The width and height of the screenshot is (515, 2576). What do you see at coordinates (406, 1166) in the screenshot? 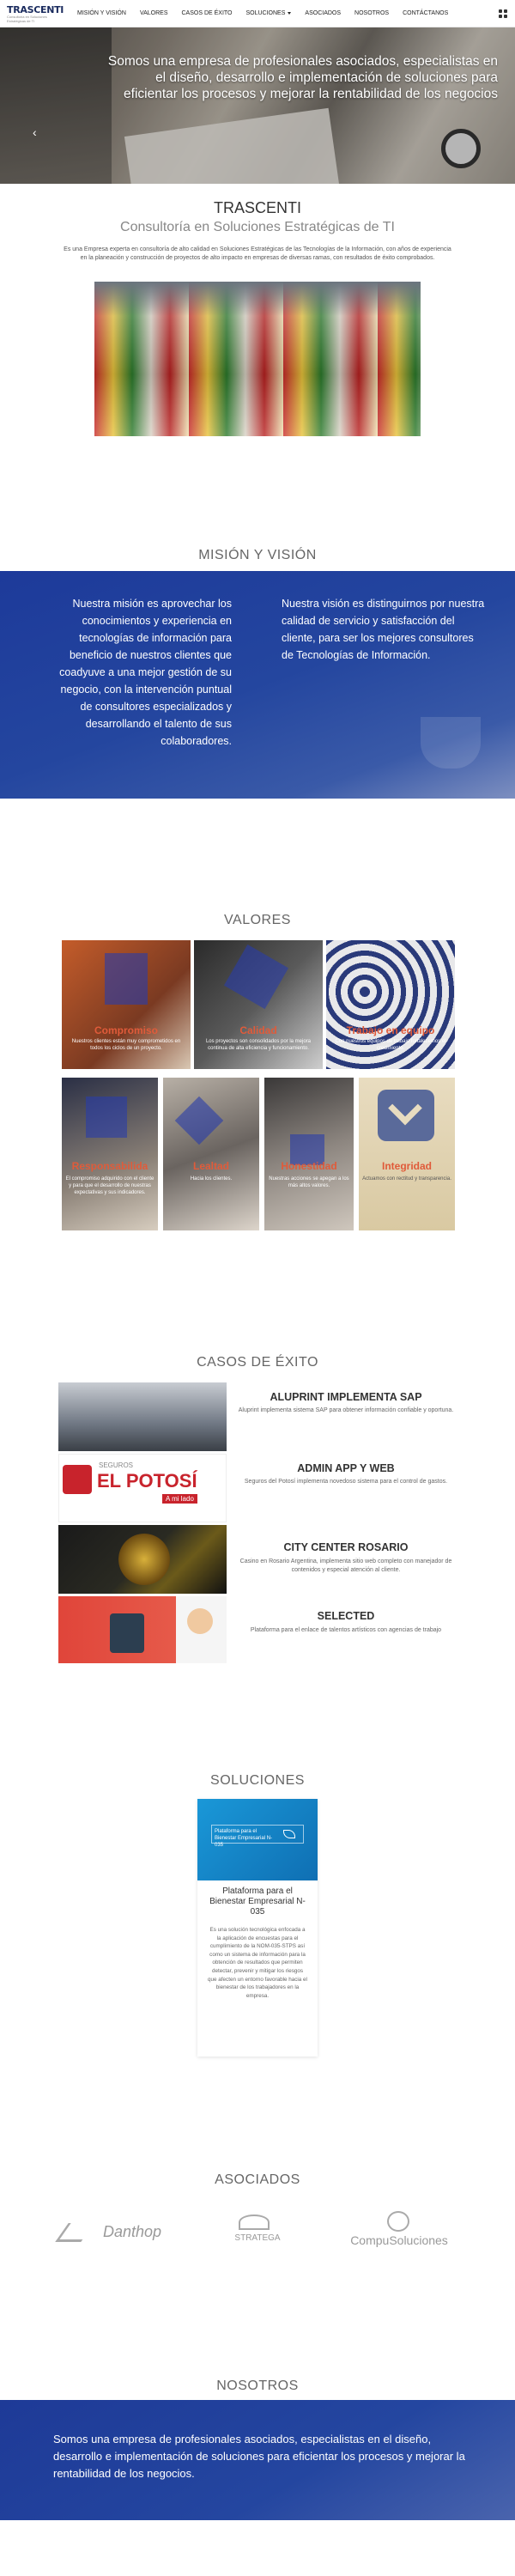
I see `valor-title: Integridad` at bounding box center [406, 1166].